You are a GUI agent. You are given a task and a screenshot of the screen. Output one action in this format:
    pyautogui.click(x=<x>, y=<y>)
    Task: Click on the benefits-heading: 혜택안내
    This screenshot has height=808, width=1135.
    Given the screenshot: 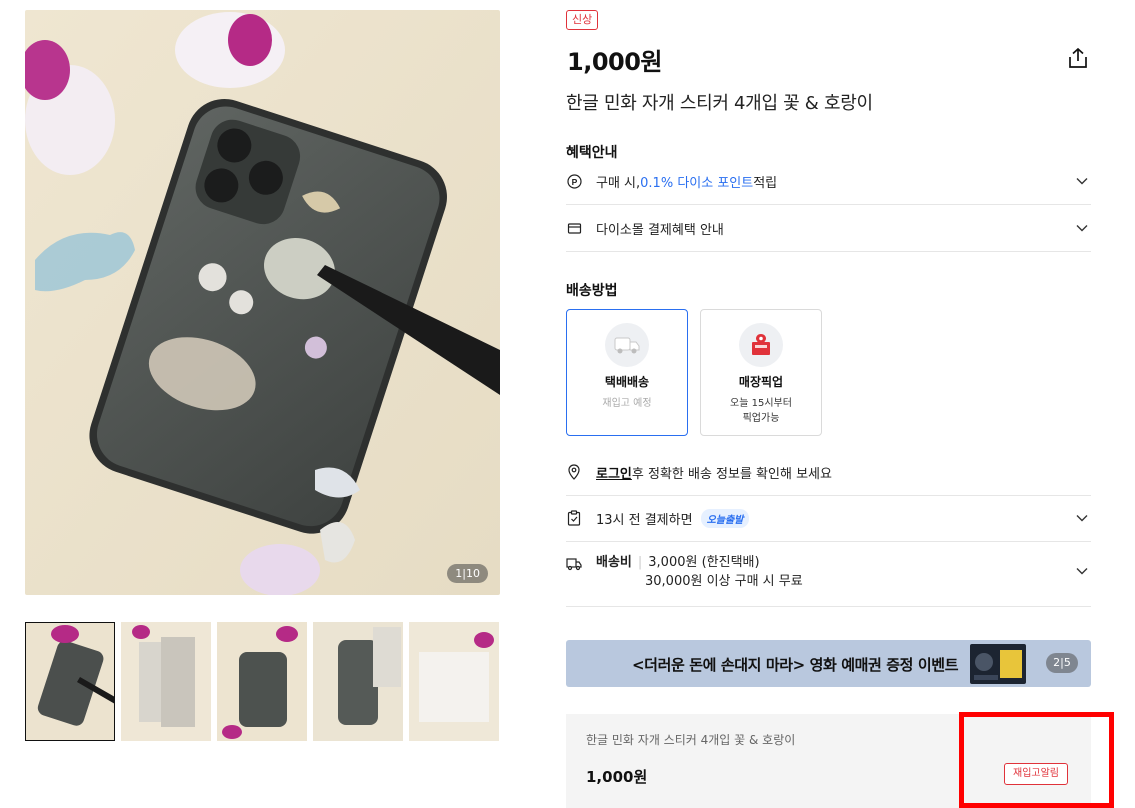 What is the action you would take?
    pyautogui.click(x=592, y=153)
    